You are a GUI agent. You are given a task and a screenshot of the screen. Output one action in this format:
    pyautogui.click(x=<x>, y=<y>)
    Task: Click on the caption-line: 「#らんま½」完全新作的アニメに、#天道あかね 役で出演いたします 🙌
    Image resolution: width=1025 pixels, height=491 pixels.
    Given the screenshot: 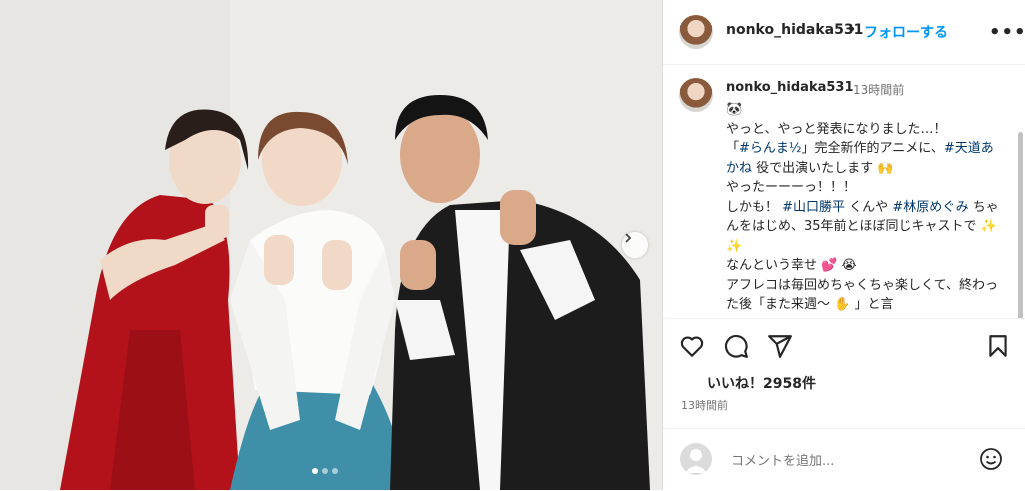 What is the action you would take?
    pyautogui.click(x=863, y=158)
    